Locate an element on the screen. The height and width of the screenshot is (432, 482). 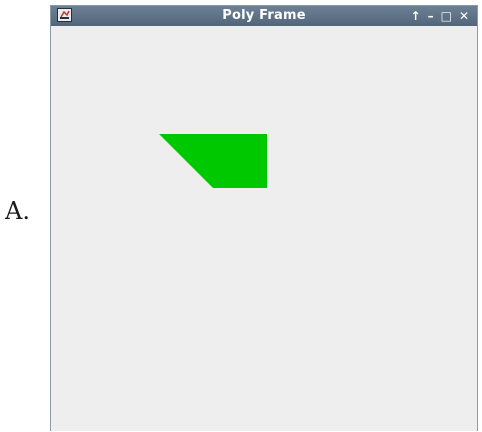
pin-icon: ↑ is located at coordinates (416, 16).